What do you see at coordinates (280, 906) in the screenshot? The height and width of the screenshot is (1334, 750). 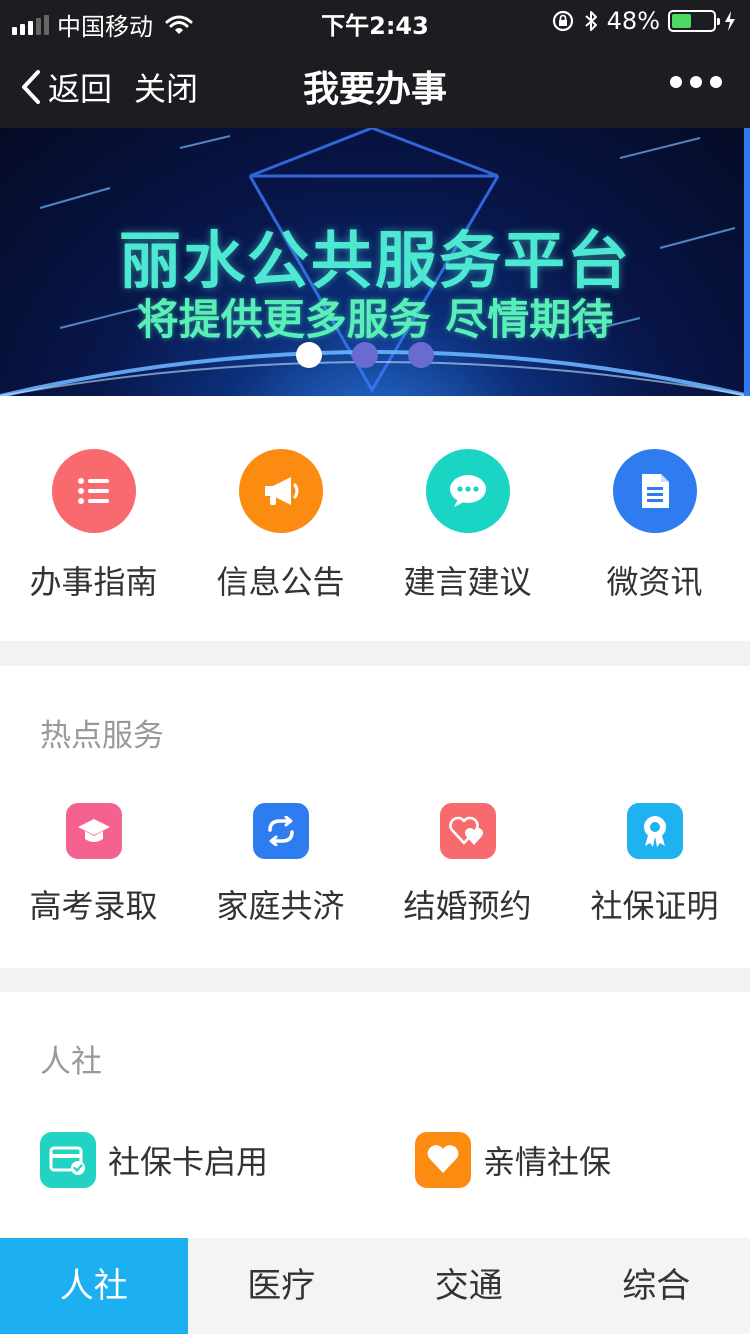 I see `service-label: 家庭共济` at bounding box center [280, 906].